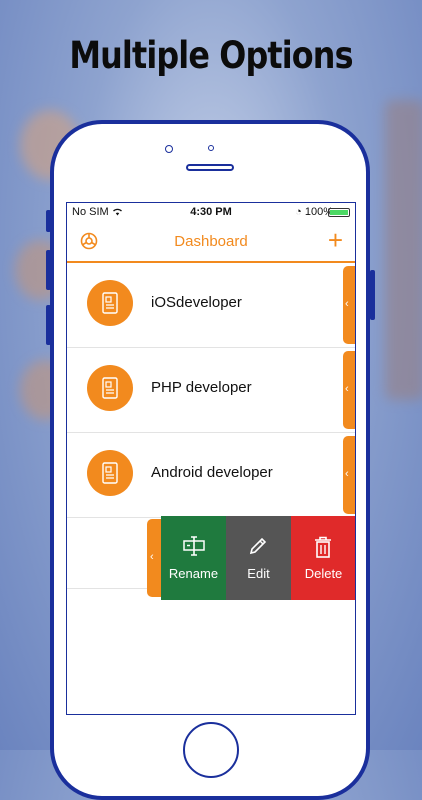 This screenshot has width=422, height=800. What do you see at coordinates (323, 573) in the screenshot?
I see `delete-label: Delete` at bounding box center [323, 573].